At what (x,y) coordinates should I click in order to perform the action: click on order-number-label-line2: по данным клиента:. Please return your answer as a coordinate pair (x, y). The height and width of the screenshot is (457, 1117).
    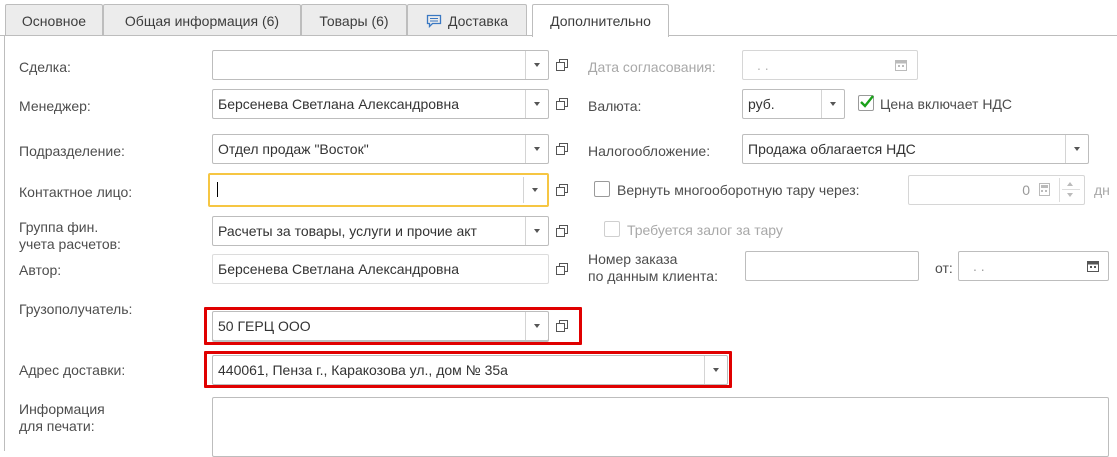
    Looking at the image, I should click on (653, 276).